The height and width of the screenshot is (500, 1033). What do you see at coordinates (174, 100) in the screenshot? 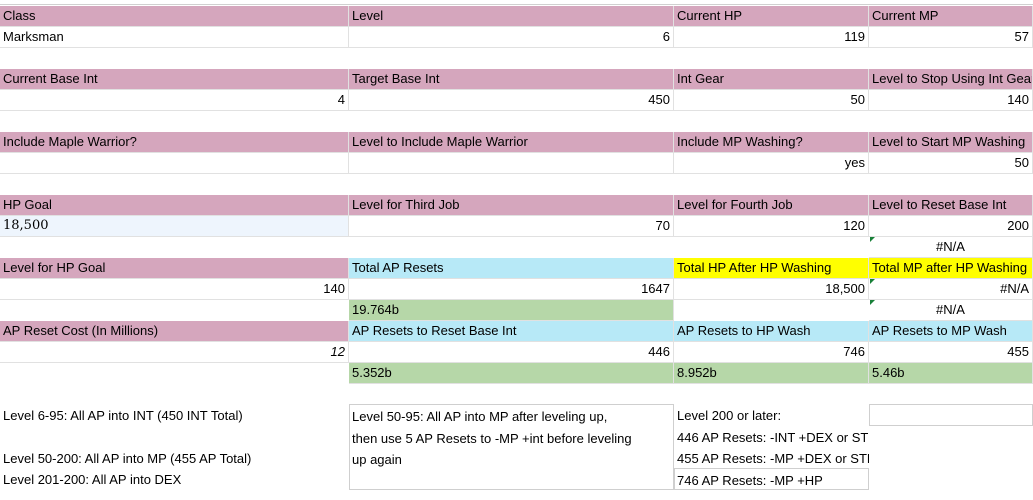
I see `base-int-value-cell: 4` at bounding box center [174, 100].